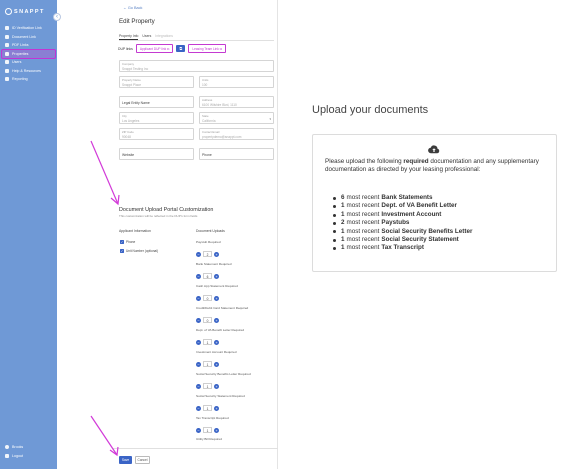 The width and height of the screenshot is (576, 469). What do you see at coordinates (343, 197) in the screenshot?
I see `req-count: 6` at bounding box center [343, 197].